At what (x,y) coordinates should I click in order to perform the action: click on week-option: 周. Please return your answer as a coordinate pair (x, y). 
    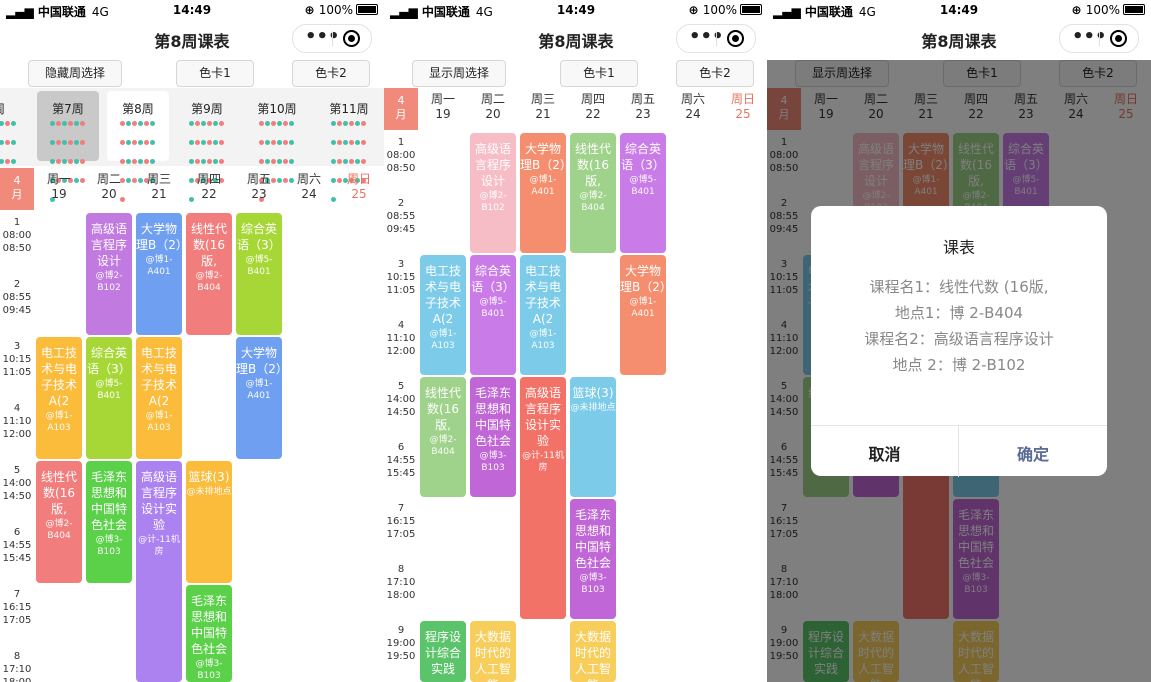
    Looking at the image, I should click on (15, 137).